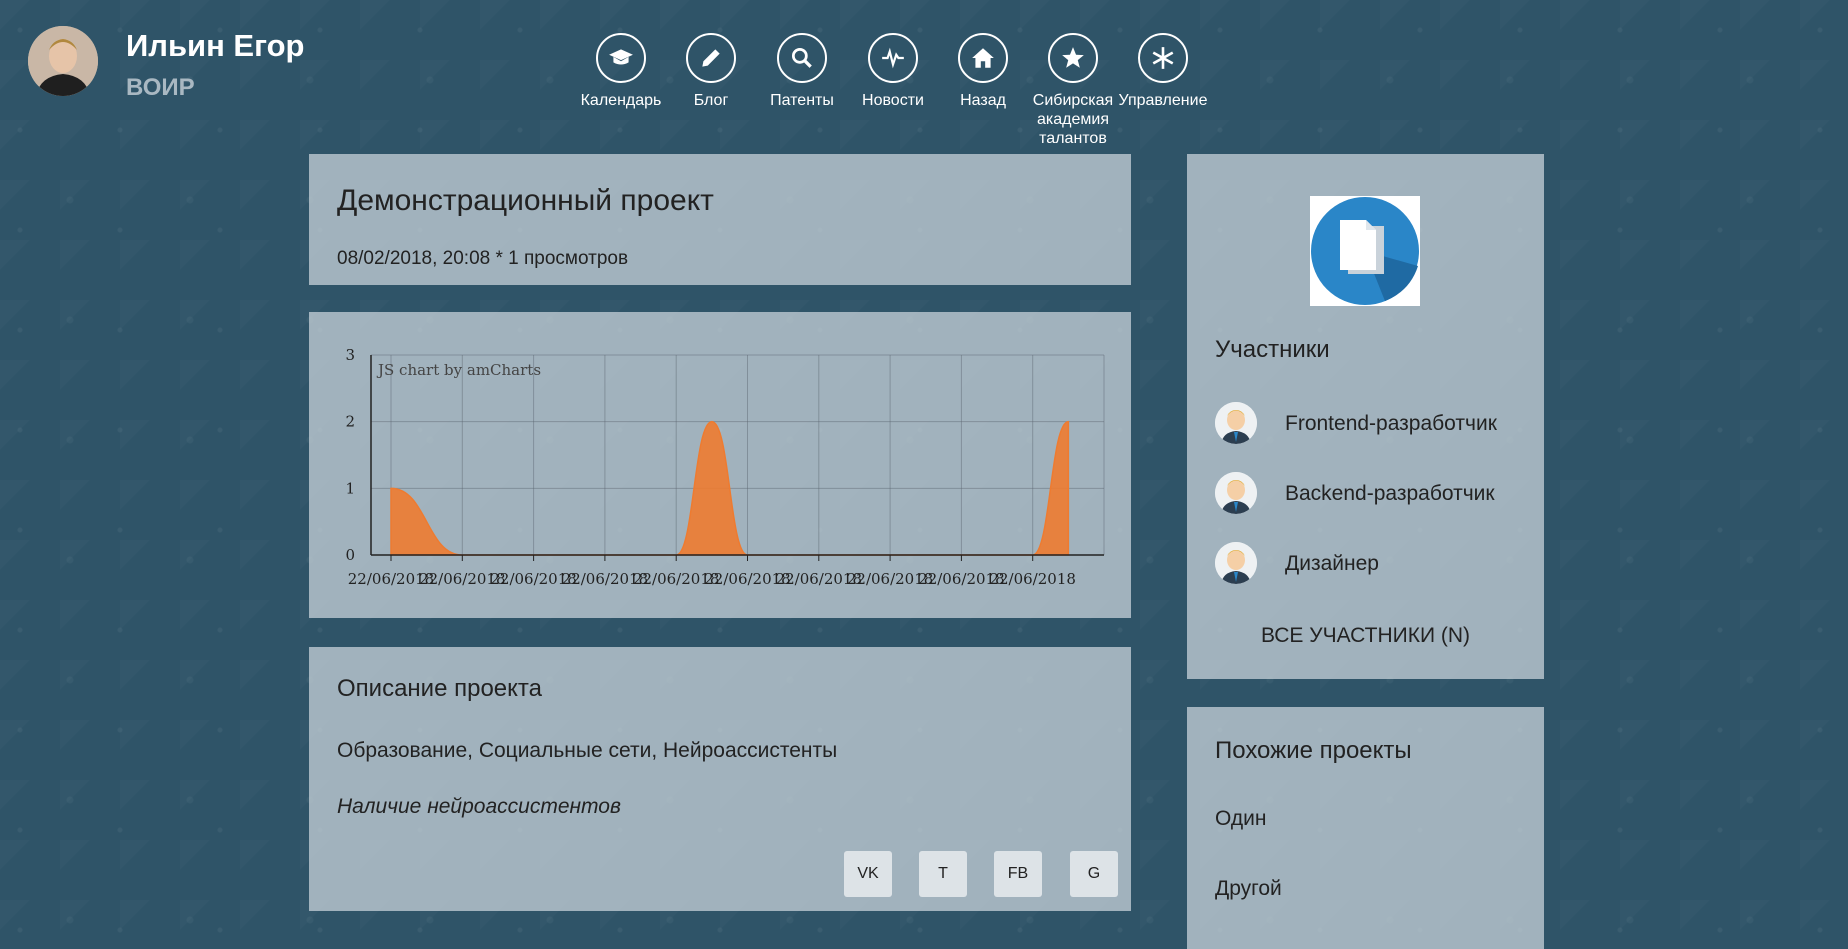 The width and height of the screenshot is (1848, 949). I want to click on y-tick-label: 0, so click(350, 555).